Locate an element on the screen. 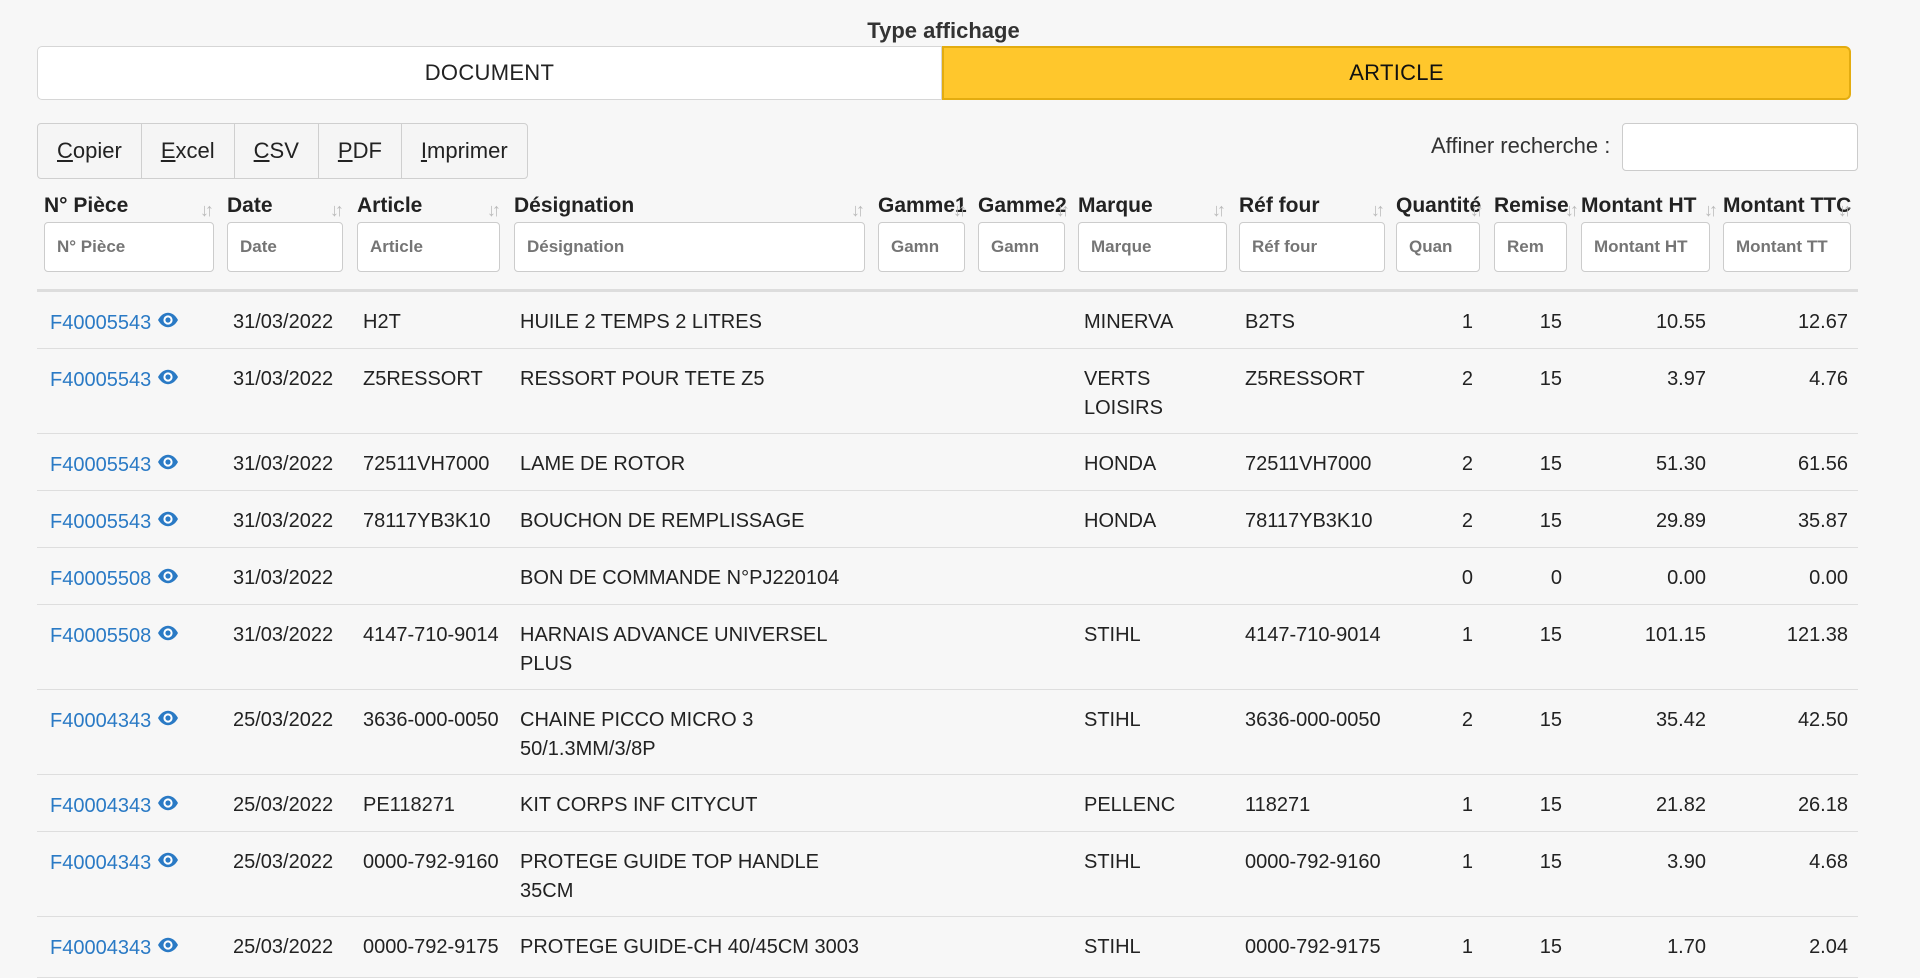  cell-ttc: 35.87 is located at coordinates (1822, 521).